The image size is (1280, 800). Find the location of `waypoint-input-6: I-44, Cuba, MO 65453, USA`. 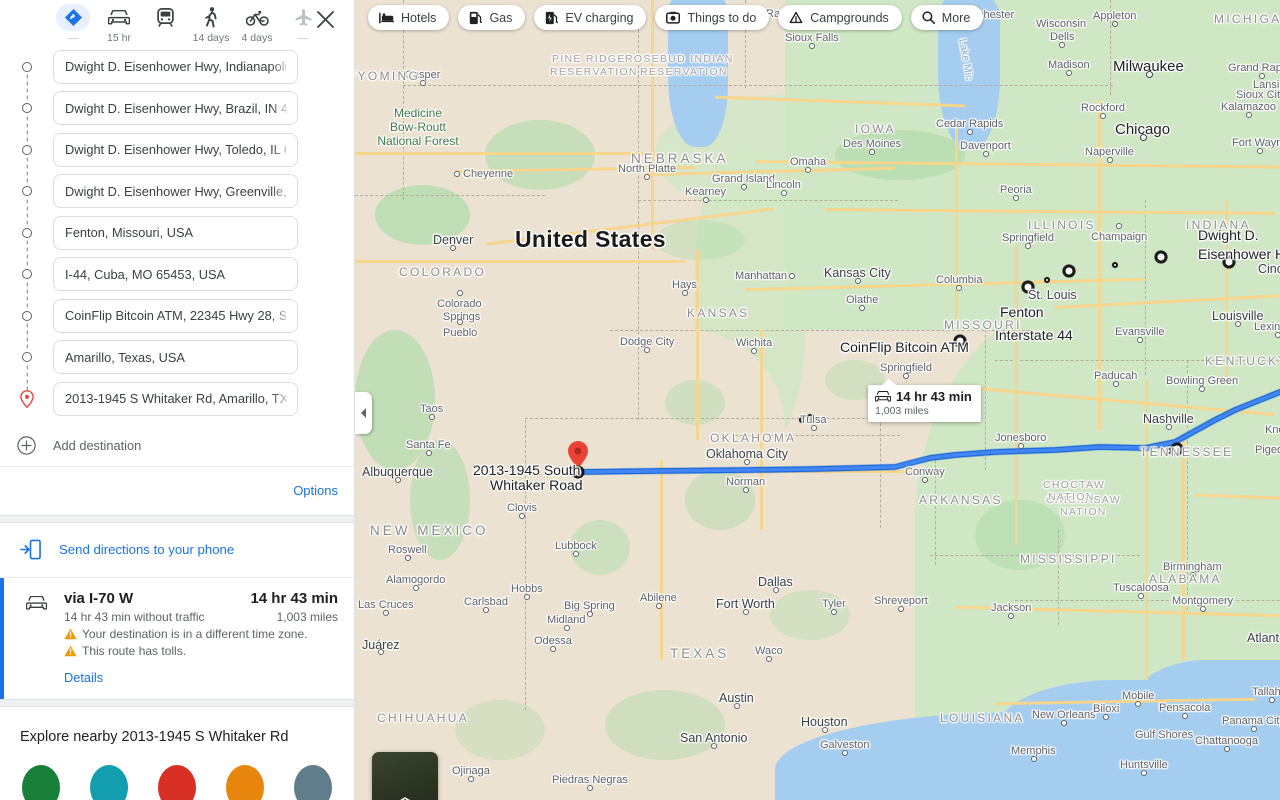

waypoint-input-6: I-44, Cuba, MO 65453, USA is located at coordinates (175, 274).